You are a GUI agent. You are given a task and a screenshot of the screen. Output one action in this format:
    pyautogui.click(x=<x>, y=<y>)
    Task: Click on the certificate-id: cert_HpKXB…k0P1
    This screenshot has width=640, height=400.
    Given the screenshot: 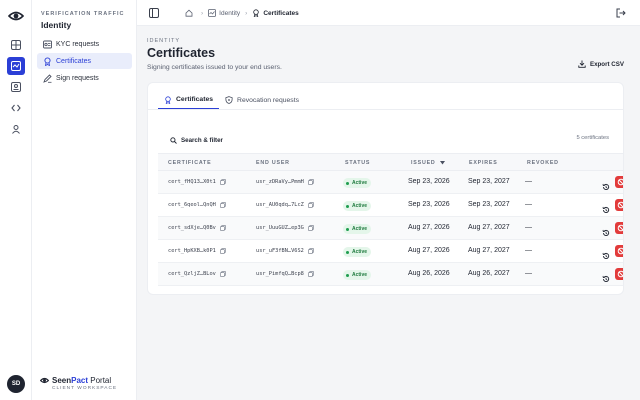 What is the action you would take?
    pyautogui.click(x=192, y=251)
    